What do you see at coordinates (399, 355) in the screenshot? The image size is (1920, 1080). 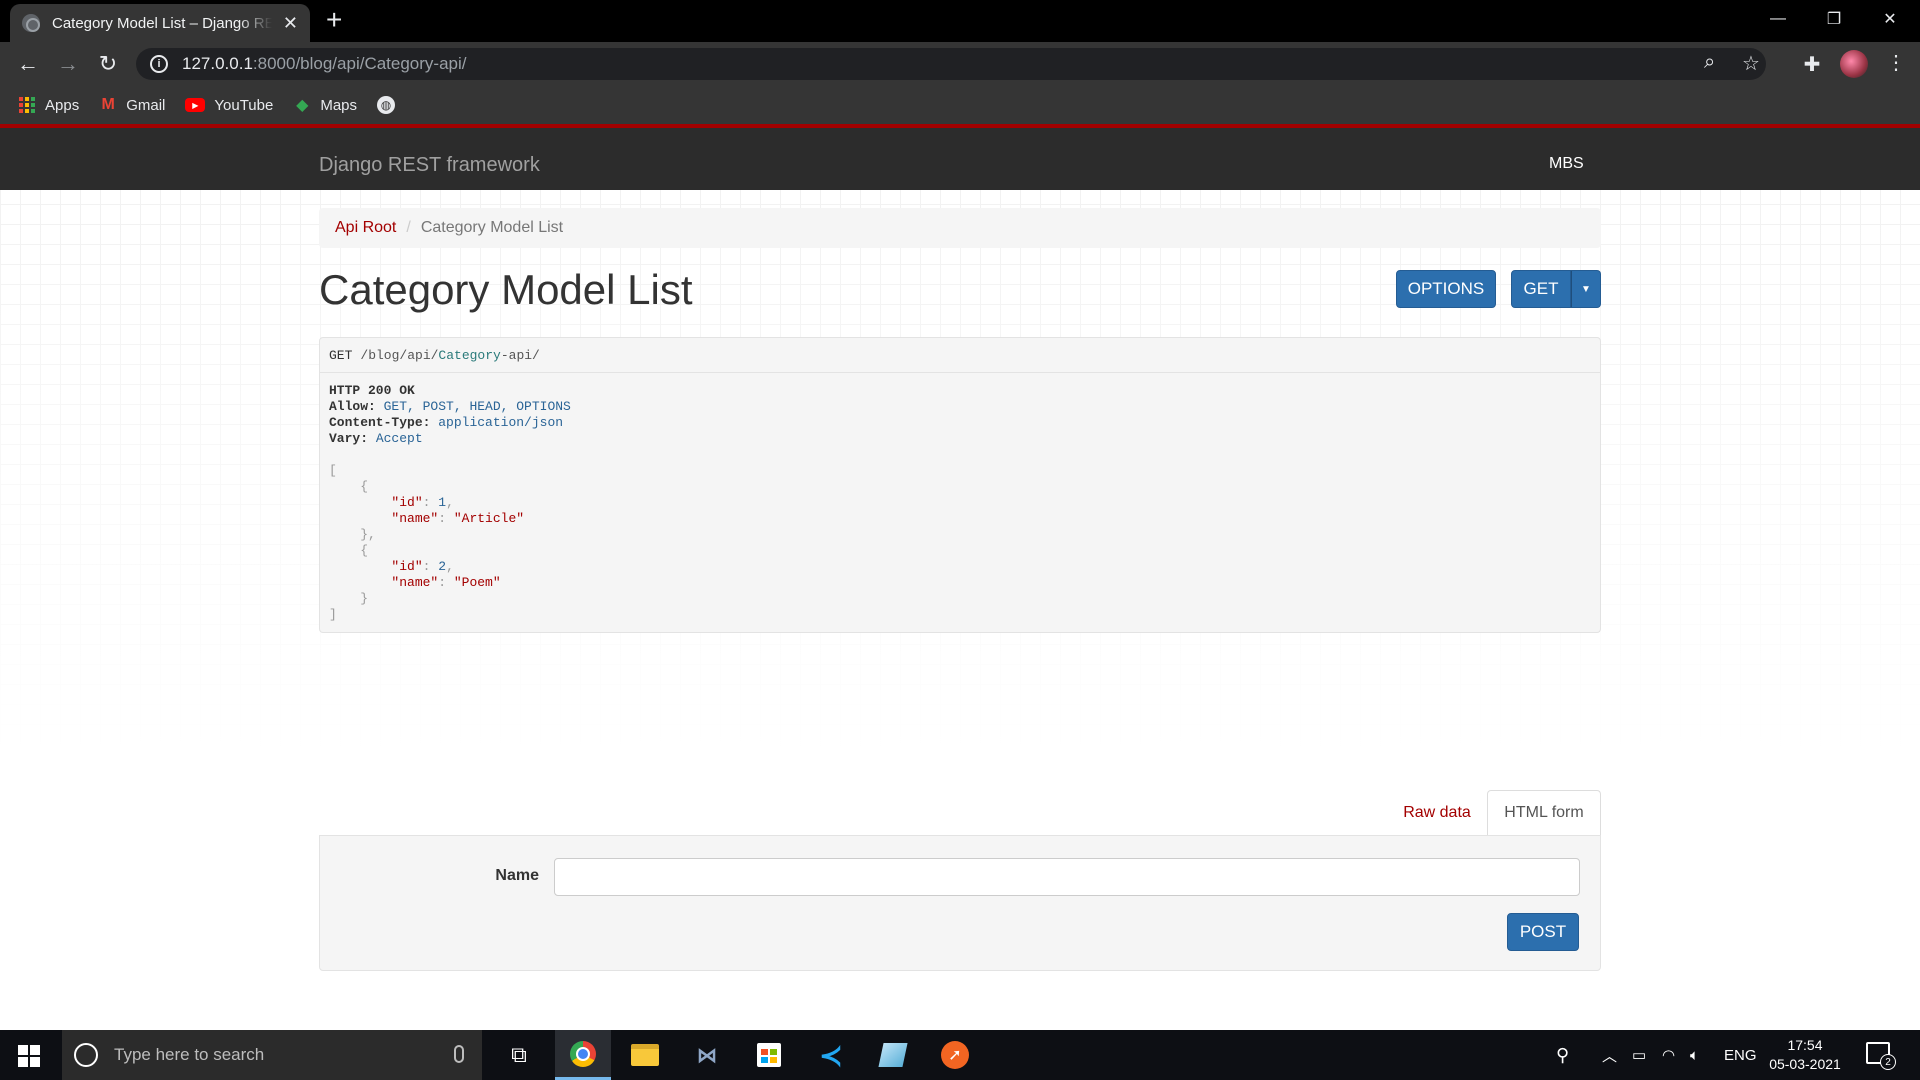 I see `request-path-prefix: /blog/api/` at bounding box center [399, 355].